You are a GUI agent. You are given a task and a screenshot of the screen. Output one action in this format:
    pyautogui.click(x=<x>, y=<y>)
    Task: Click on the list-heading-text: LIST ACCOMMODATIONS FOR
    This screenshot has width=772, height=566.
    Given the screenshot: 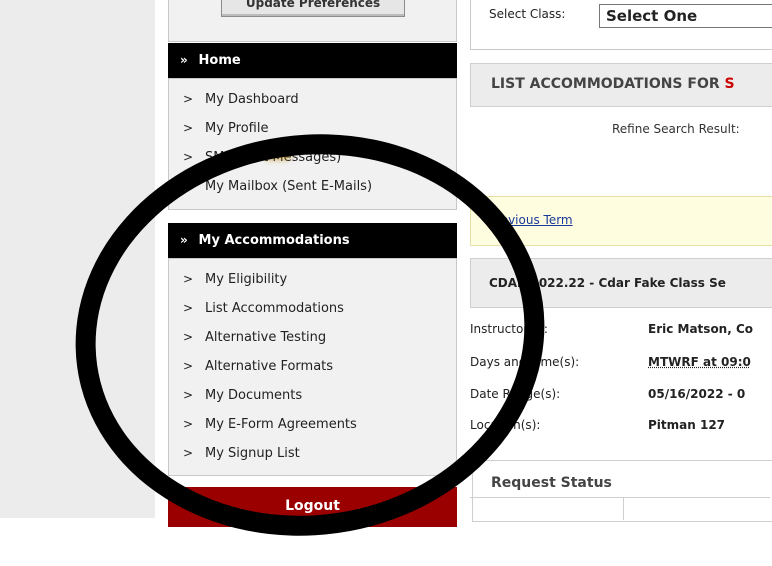 What is the action you would take?
    pyautogui.click(x=605, y=84)
    